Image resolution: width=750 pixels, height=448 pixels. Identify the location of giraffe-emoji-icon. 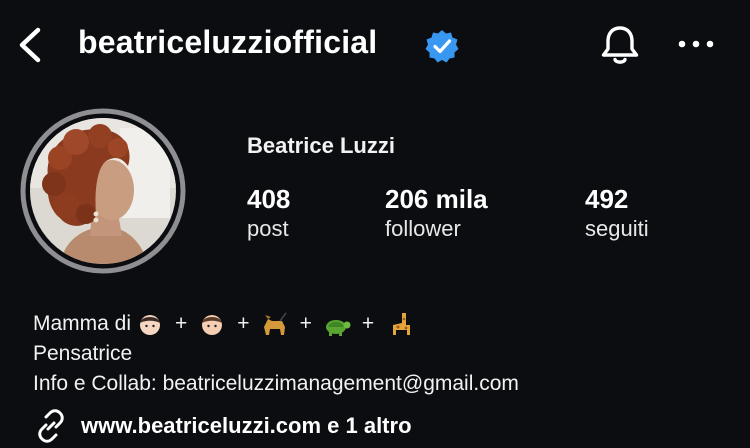
(402, 324).